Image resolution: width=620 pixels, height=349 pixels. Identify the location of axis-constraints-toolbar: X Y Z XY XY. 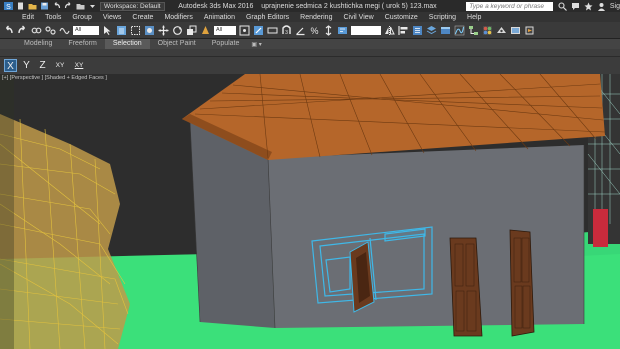
(310, 65).